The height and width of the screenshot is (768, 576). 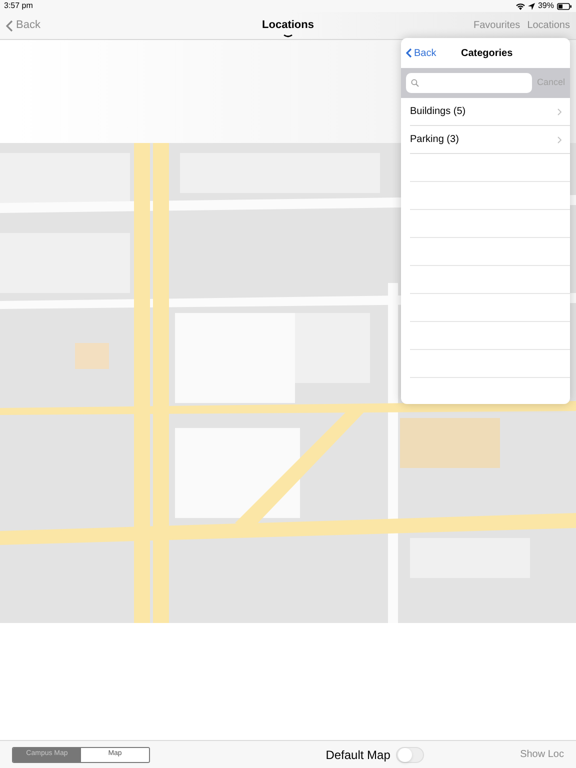 I want to click on search-icon, so click(x=415, y=83).